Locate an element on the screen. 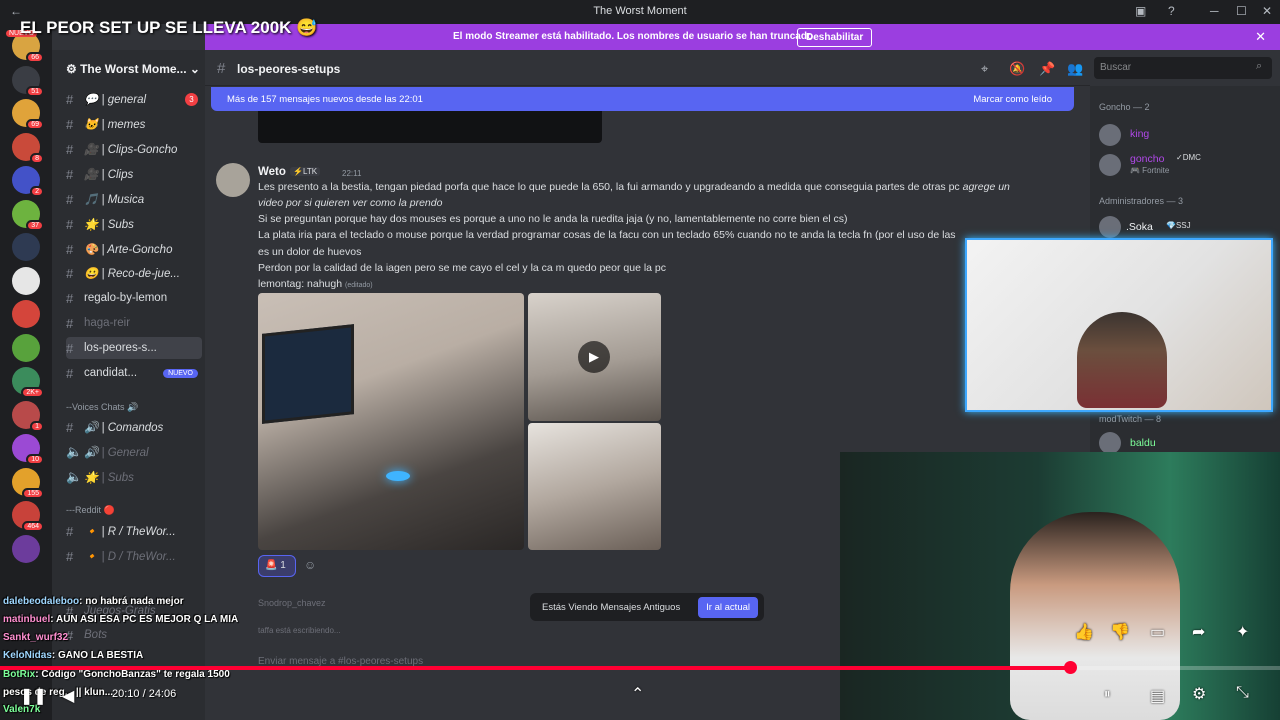  close-icon: ✕ is located at coordinates (1260, 37).